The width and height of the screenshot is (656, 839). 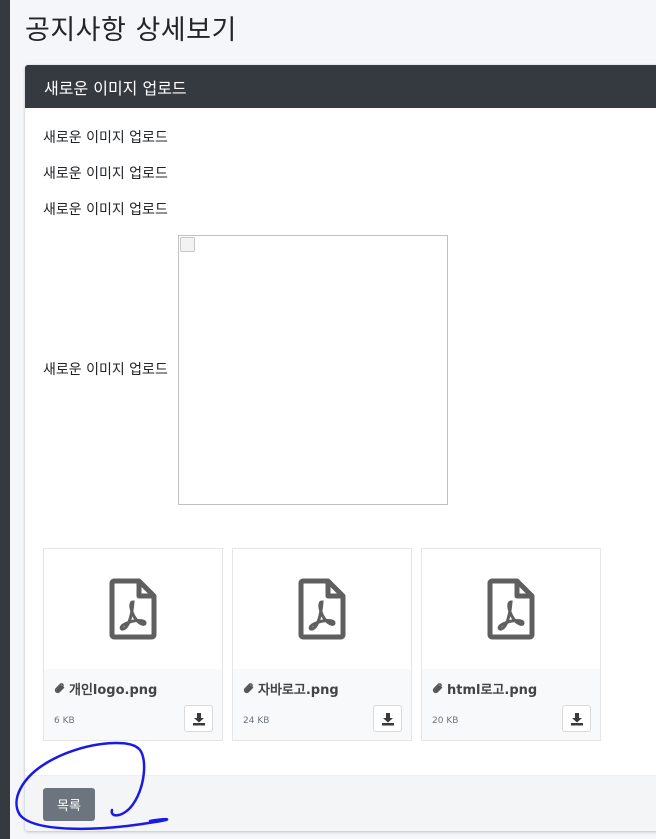 I want to click on attachment-card: 자바로고.png 24 KB, so click(x=322, y=644).